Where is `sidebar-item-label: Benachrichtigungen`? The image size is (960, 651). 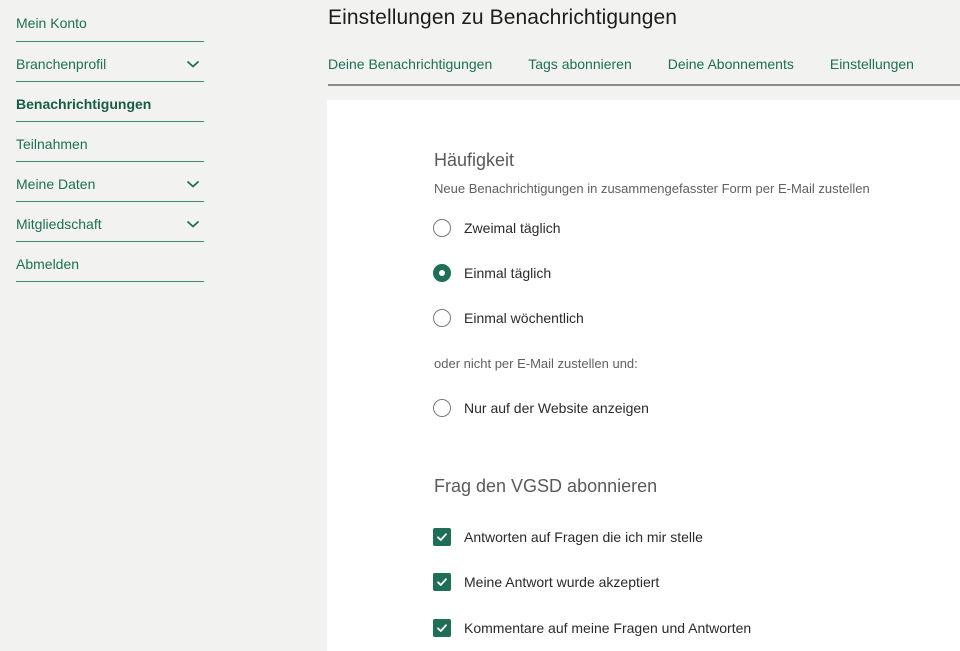 sidebar-item-label: Benachrichtigungen is located at coordinates (84, 103).